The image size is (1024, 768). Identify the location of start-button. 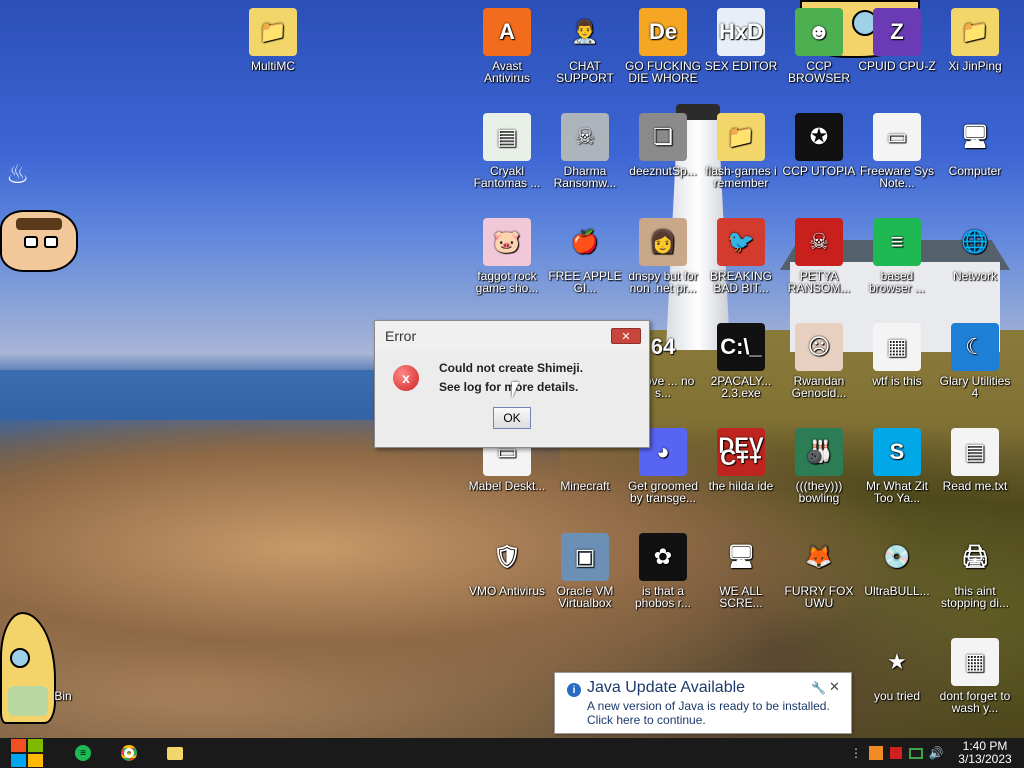
(27, 753).